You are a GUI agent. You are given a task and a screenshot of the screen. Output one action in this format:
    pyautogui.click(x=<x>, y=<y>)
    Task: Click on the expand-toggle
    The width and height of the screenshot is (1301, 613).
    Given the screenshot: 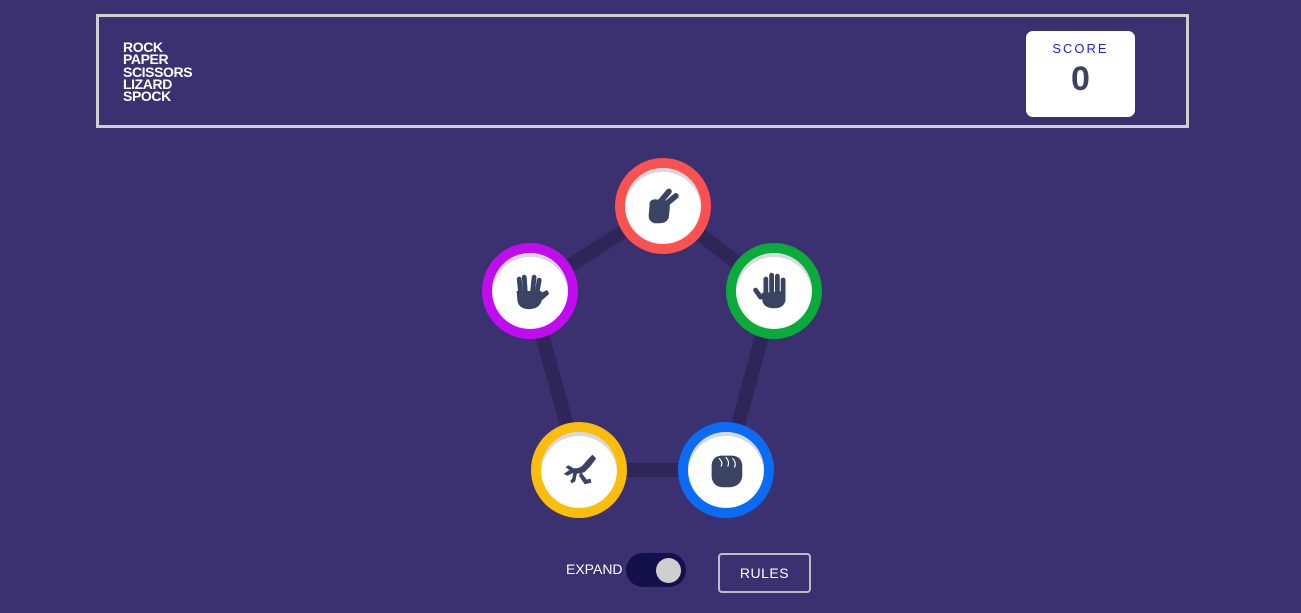 What is the action you would take?
    pyautogui.click(x=656, y=570)
    